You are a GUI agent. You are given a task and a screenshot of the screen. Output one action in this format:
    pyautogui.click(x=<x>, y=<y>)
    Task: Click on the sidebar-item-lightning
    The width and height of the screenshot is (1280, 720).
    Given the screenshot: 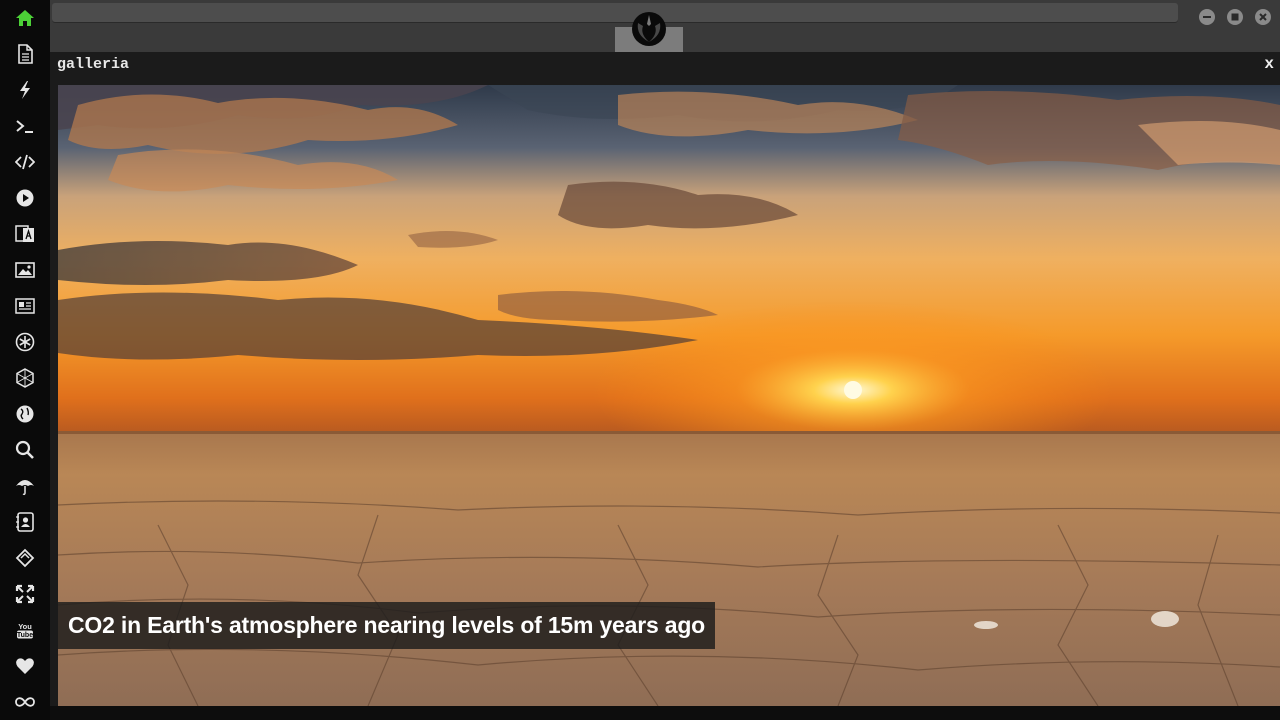 What is the action you would take?
    pyautogui.click(x=25, y=90)
    